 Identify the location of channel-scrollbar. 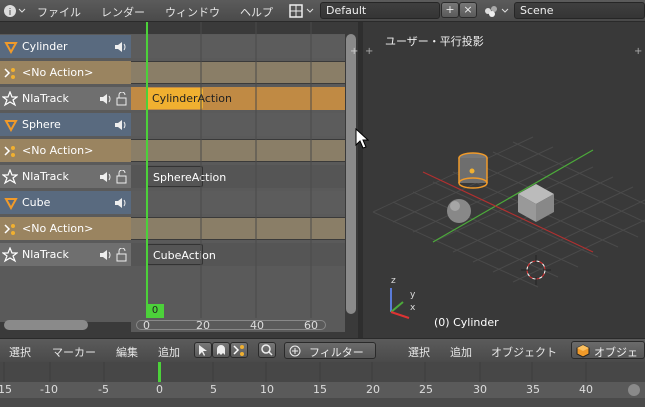
(46, 325).